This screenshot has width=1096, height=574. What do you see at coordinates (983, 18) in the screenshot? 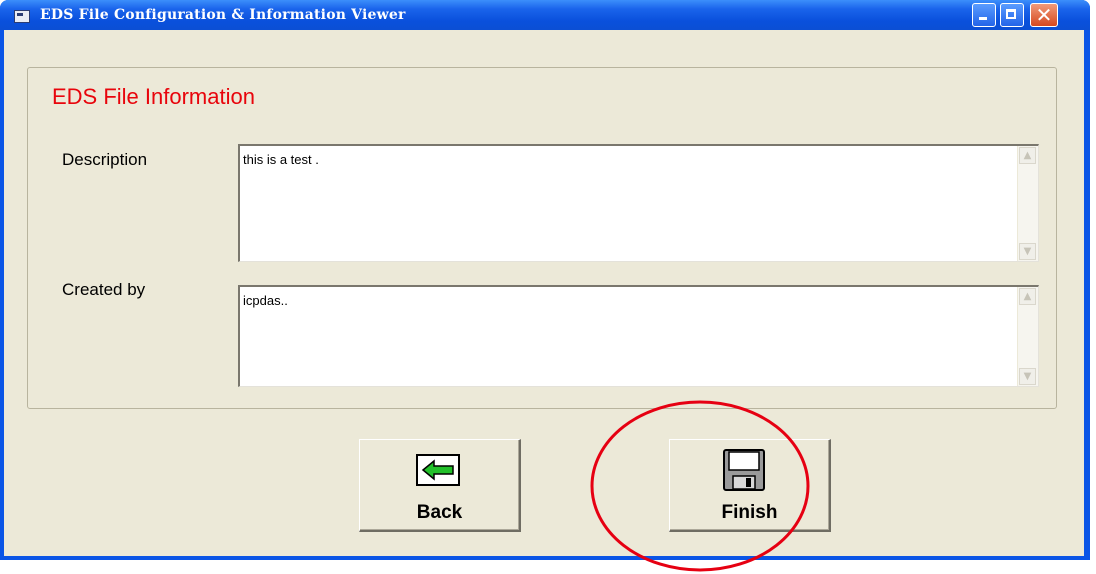
I see `minimize-icon` at bounding box center [983, 18].